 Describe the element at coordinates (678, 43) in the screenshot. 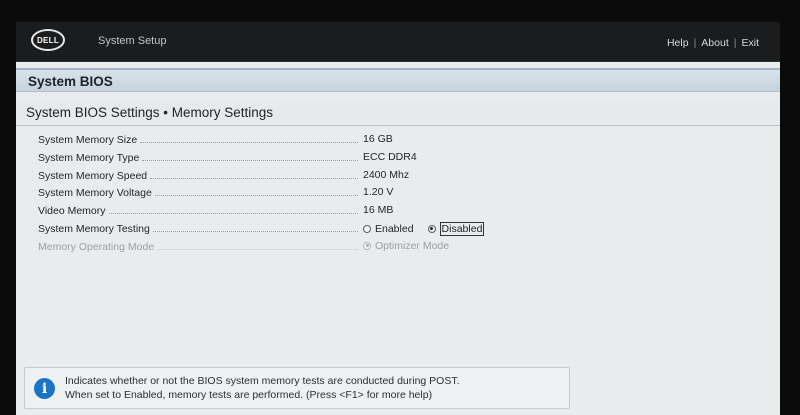

I see `help-link: Help` at that location.